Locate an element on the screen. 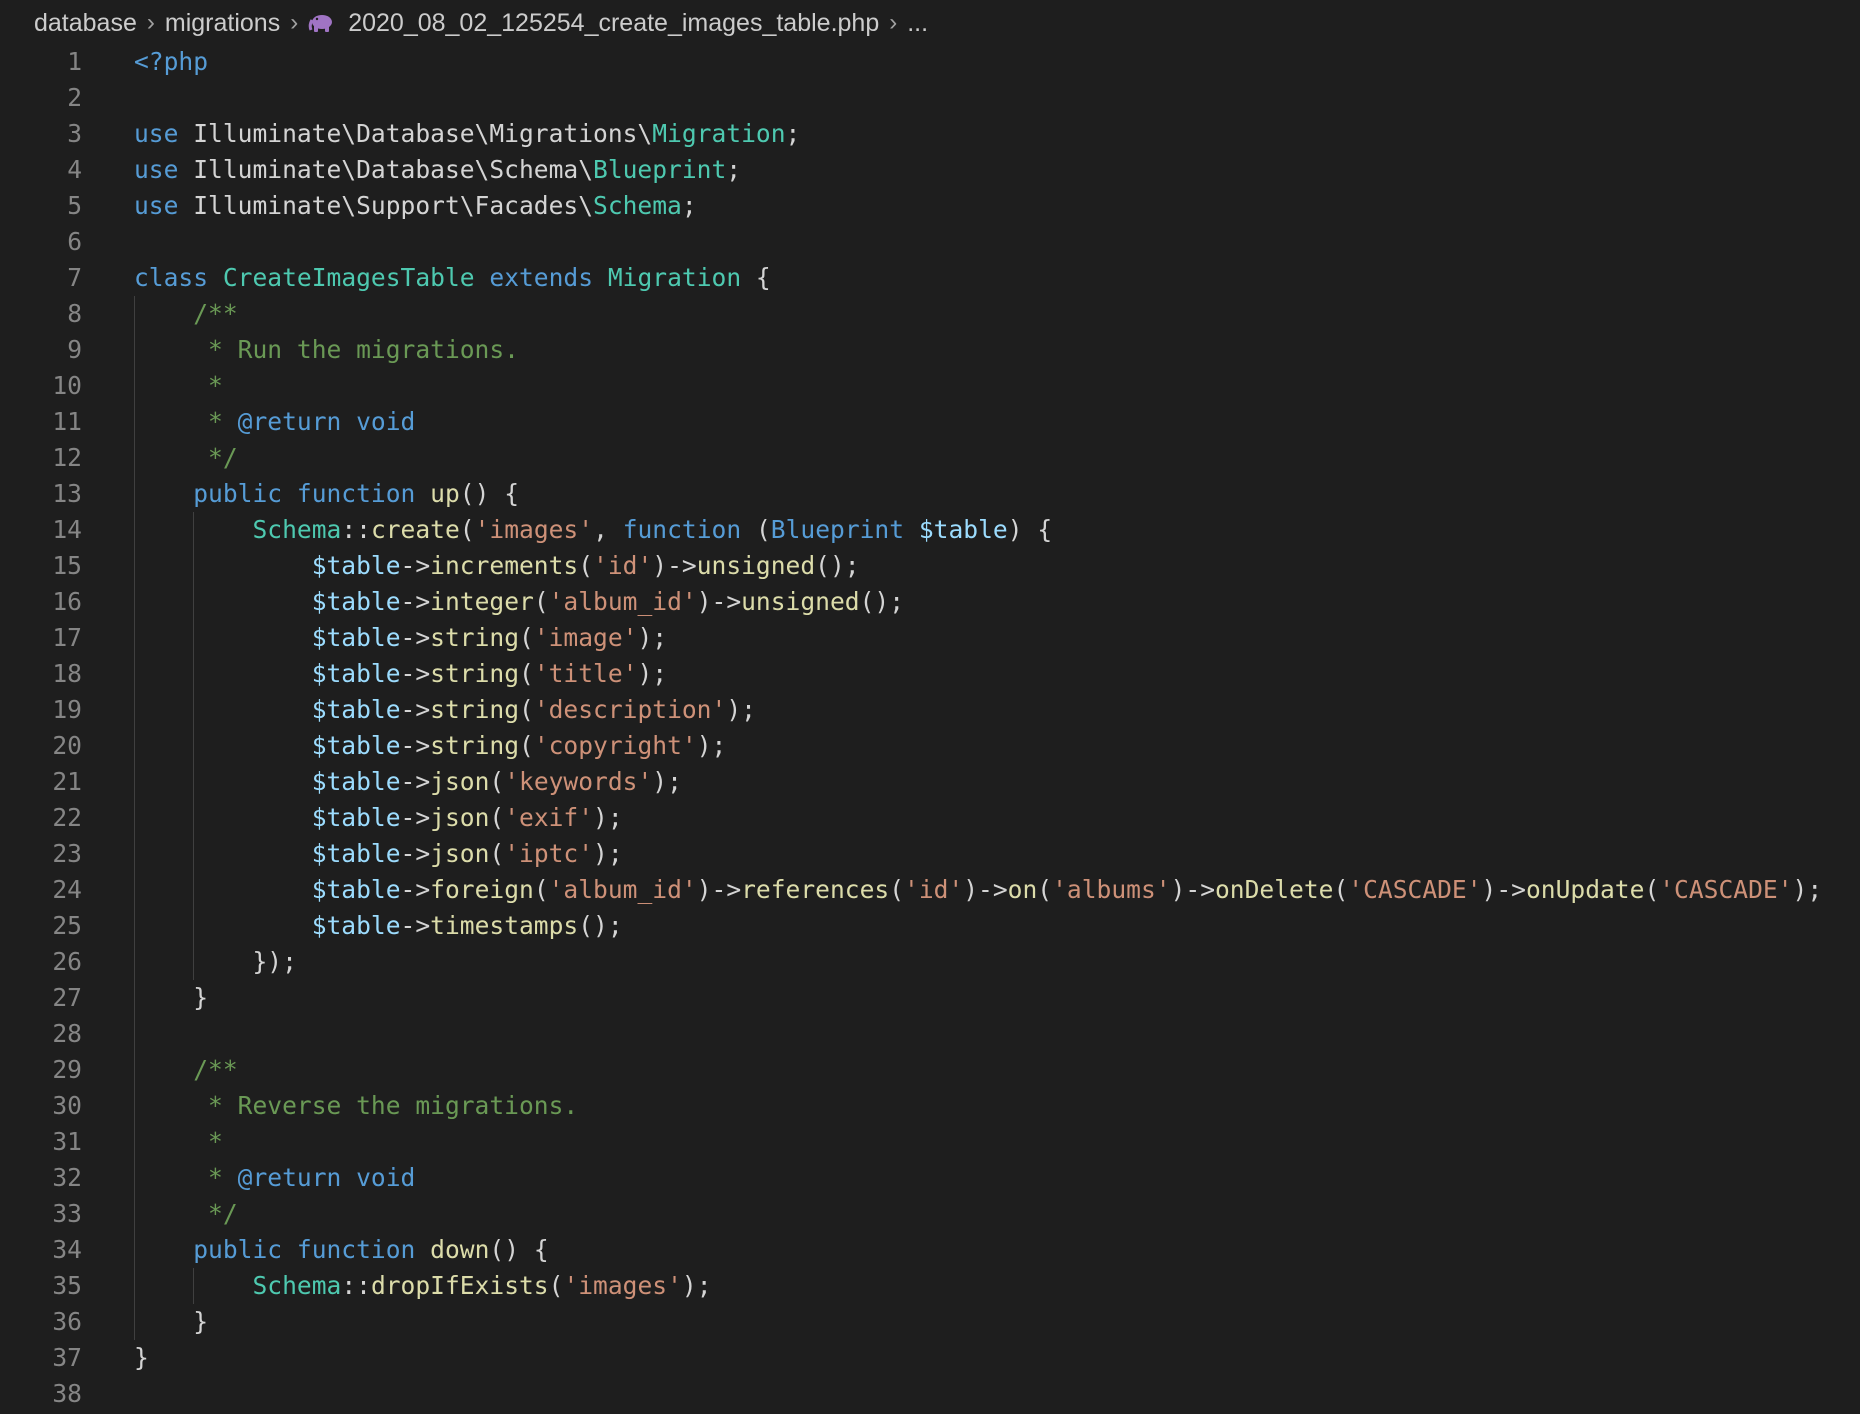 Image resolution: width=1860 pixels, height=1414 pixels. code-line: 20 $table->string('copyright'); is located at coordinates (930, 746).